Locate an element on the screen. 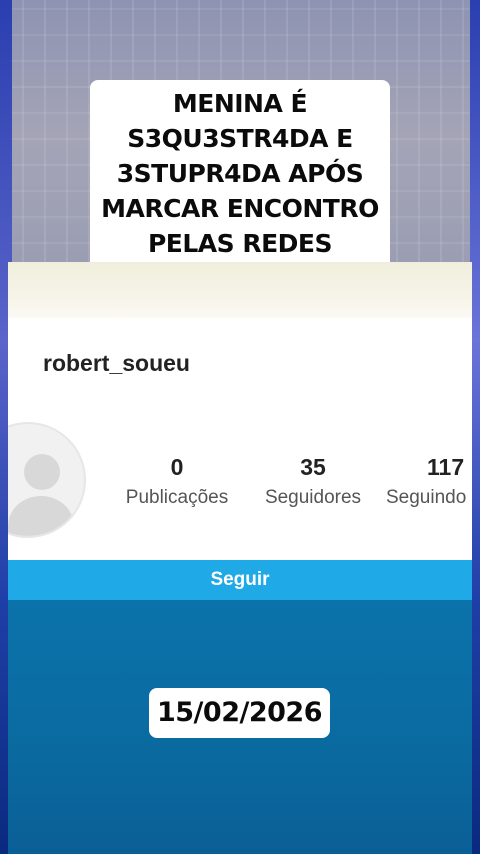 The width and height of the screenshot is (480, 854). headline-line: MENINA É is located at coordinates (240, 103).